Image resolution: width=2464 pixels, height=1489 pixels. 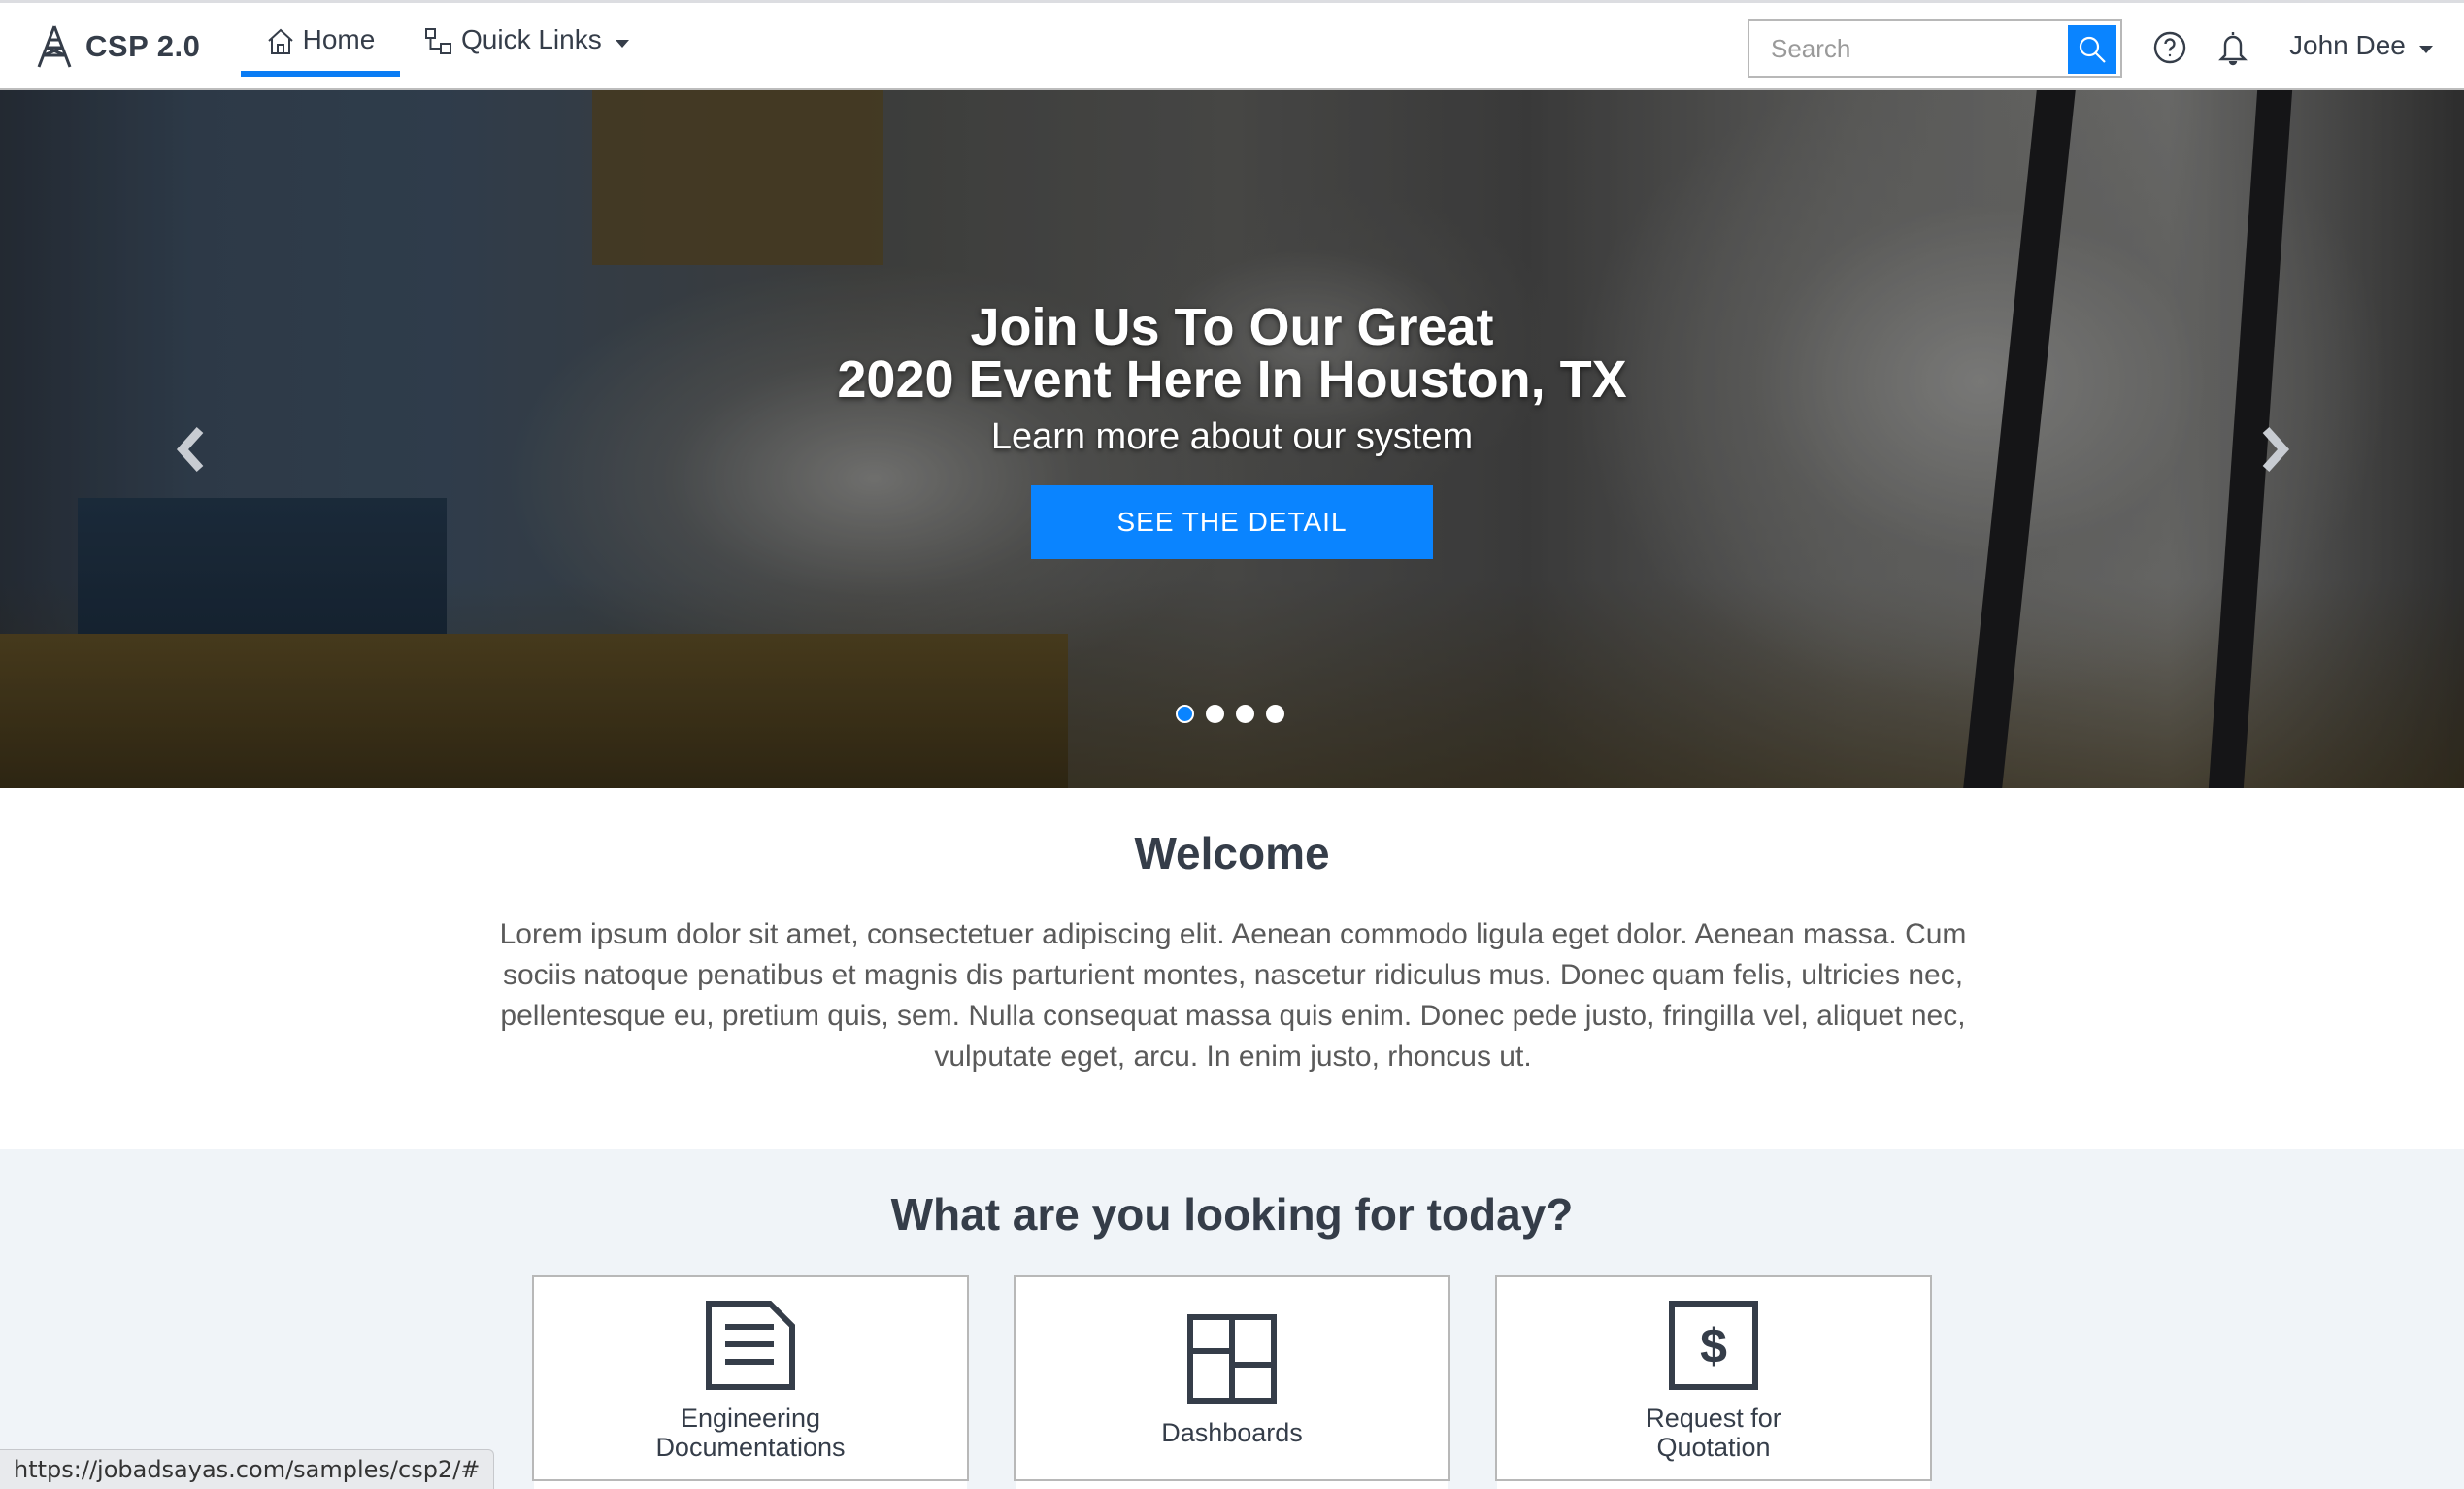 I want to click on app-logo: CSP 2.0, so click(x=117, y=46).